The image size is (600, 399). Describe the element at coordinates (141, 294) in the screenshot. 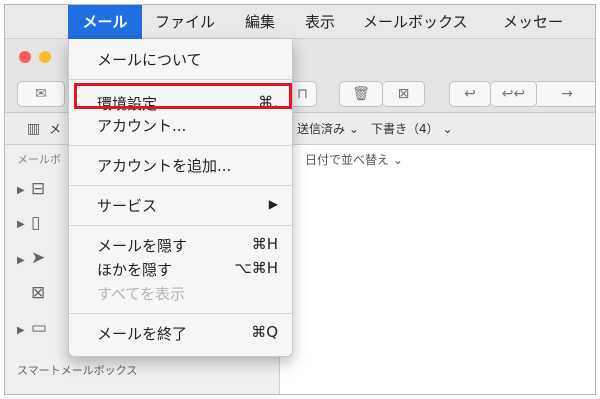

I see `menu-item-show-all: すべてを表示` at that location.